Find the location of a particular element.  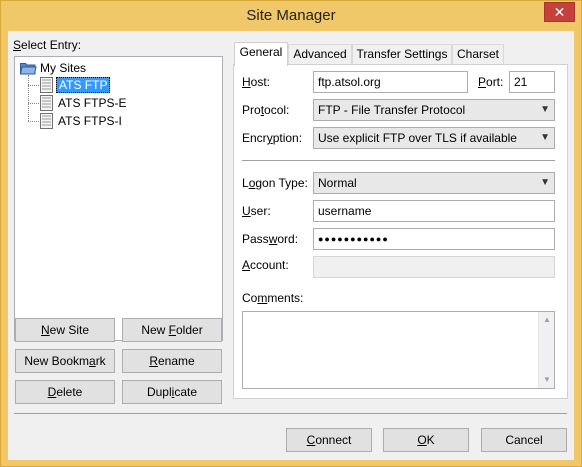

cancel-button: Cancel is located at coordinates (524, 440).